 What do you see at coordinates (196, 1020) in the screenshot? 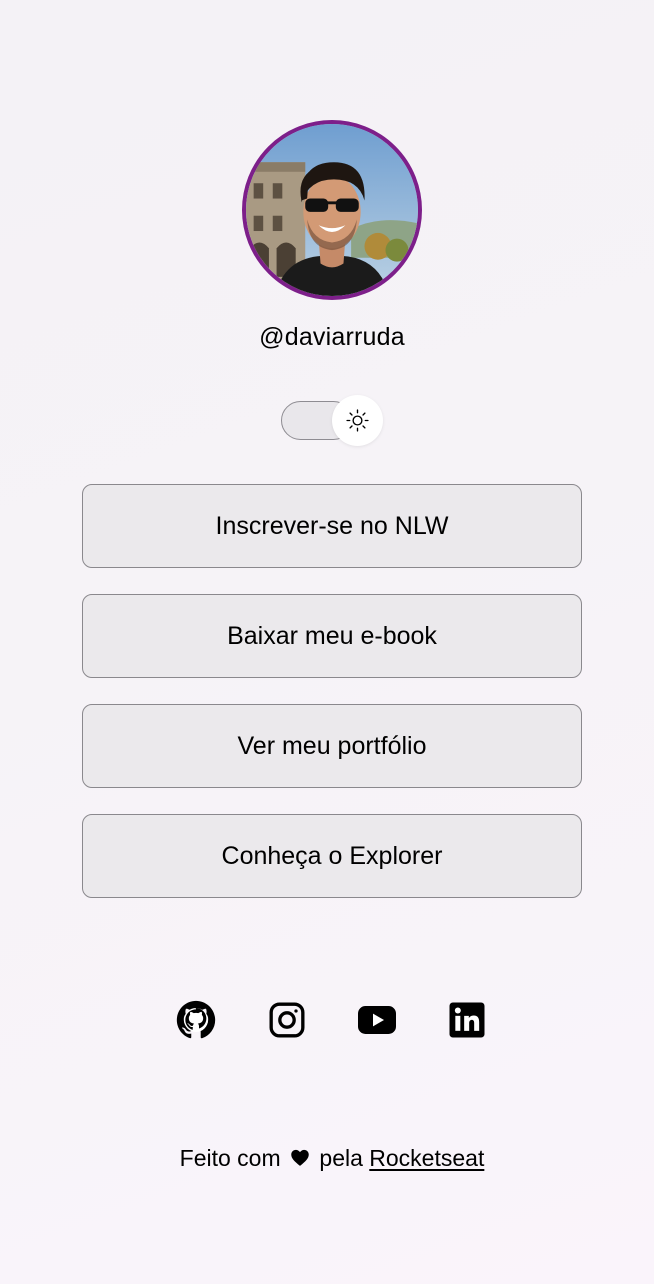
I see `github-icon` at bounding box center [196, 1020].